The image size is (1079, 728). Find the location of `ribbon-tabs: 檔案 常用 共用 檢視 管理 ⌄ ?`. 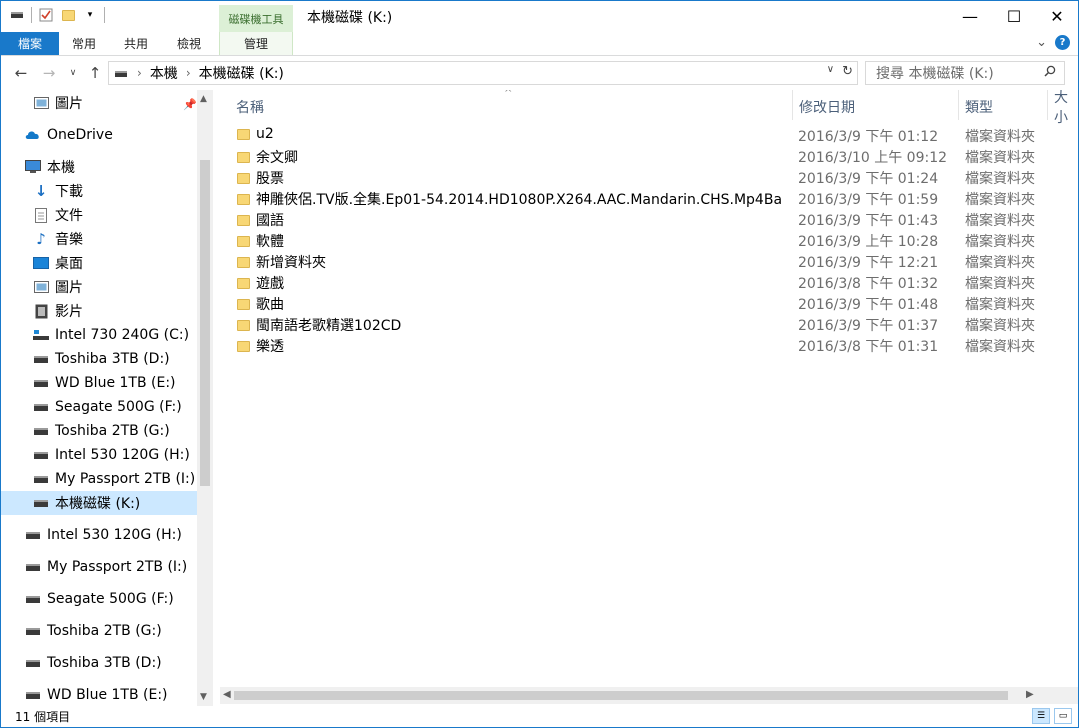

ribbon-tabs: 檔案 常用 共用 檢視 管理 ⌄ ? is located at coordinates (539, 44).